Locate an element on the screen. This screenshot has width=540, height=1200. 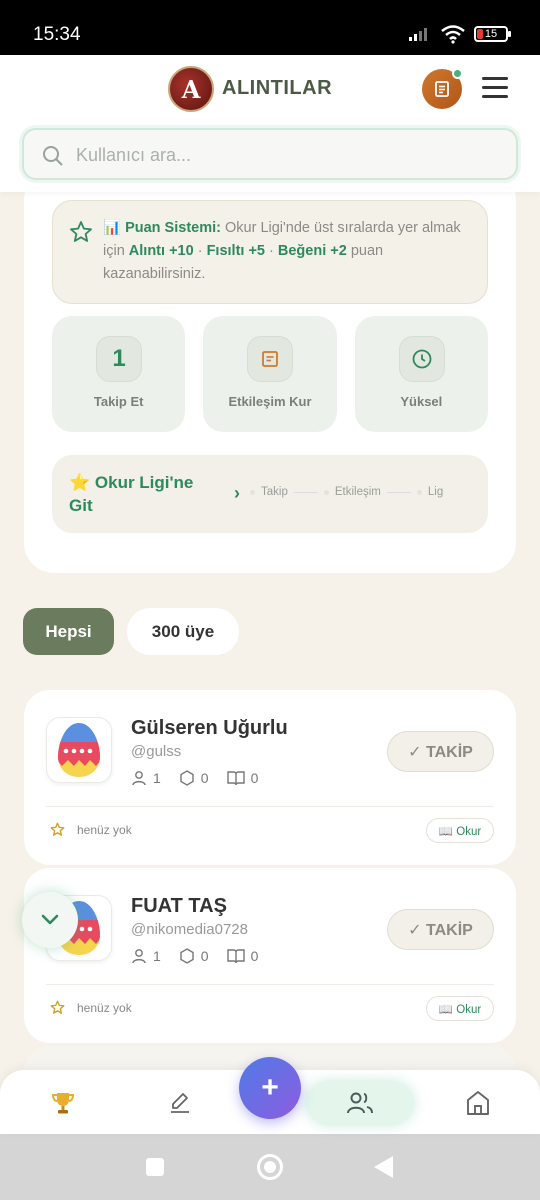
back-button is located at coordinates (383, 1167).